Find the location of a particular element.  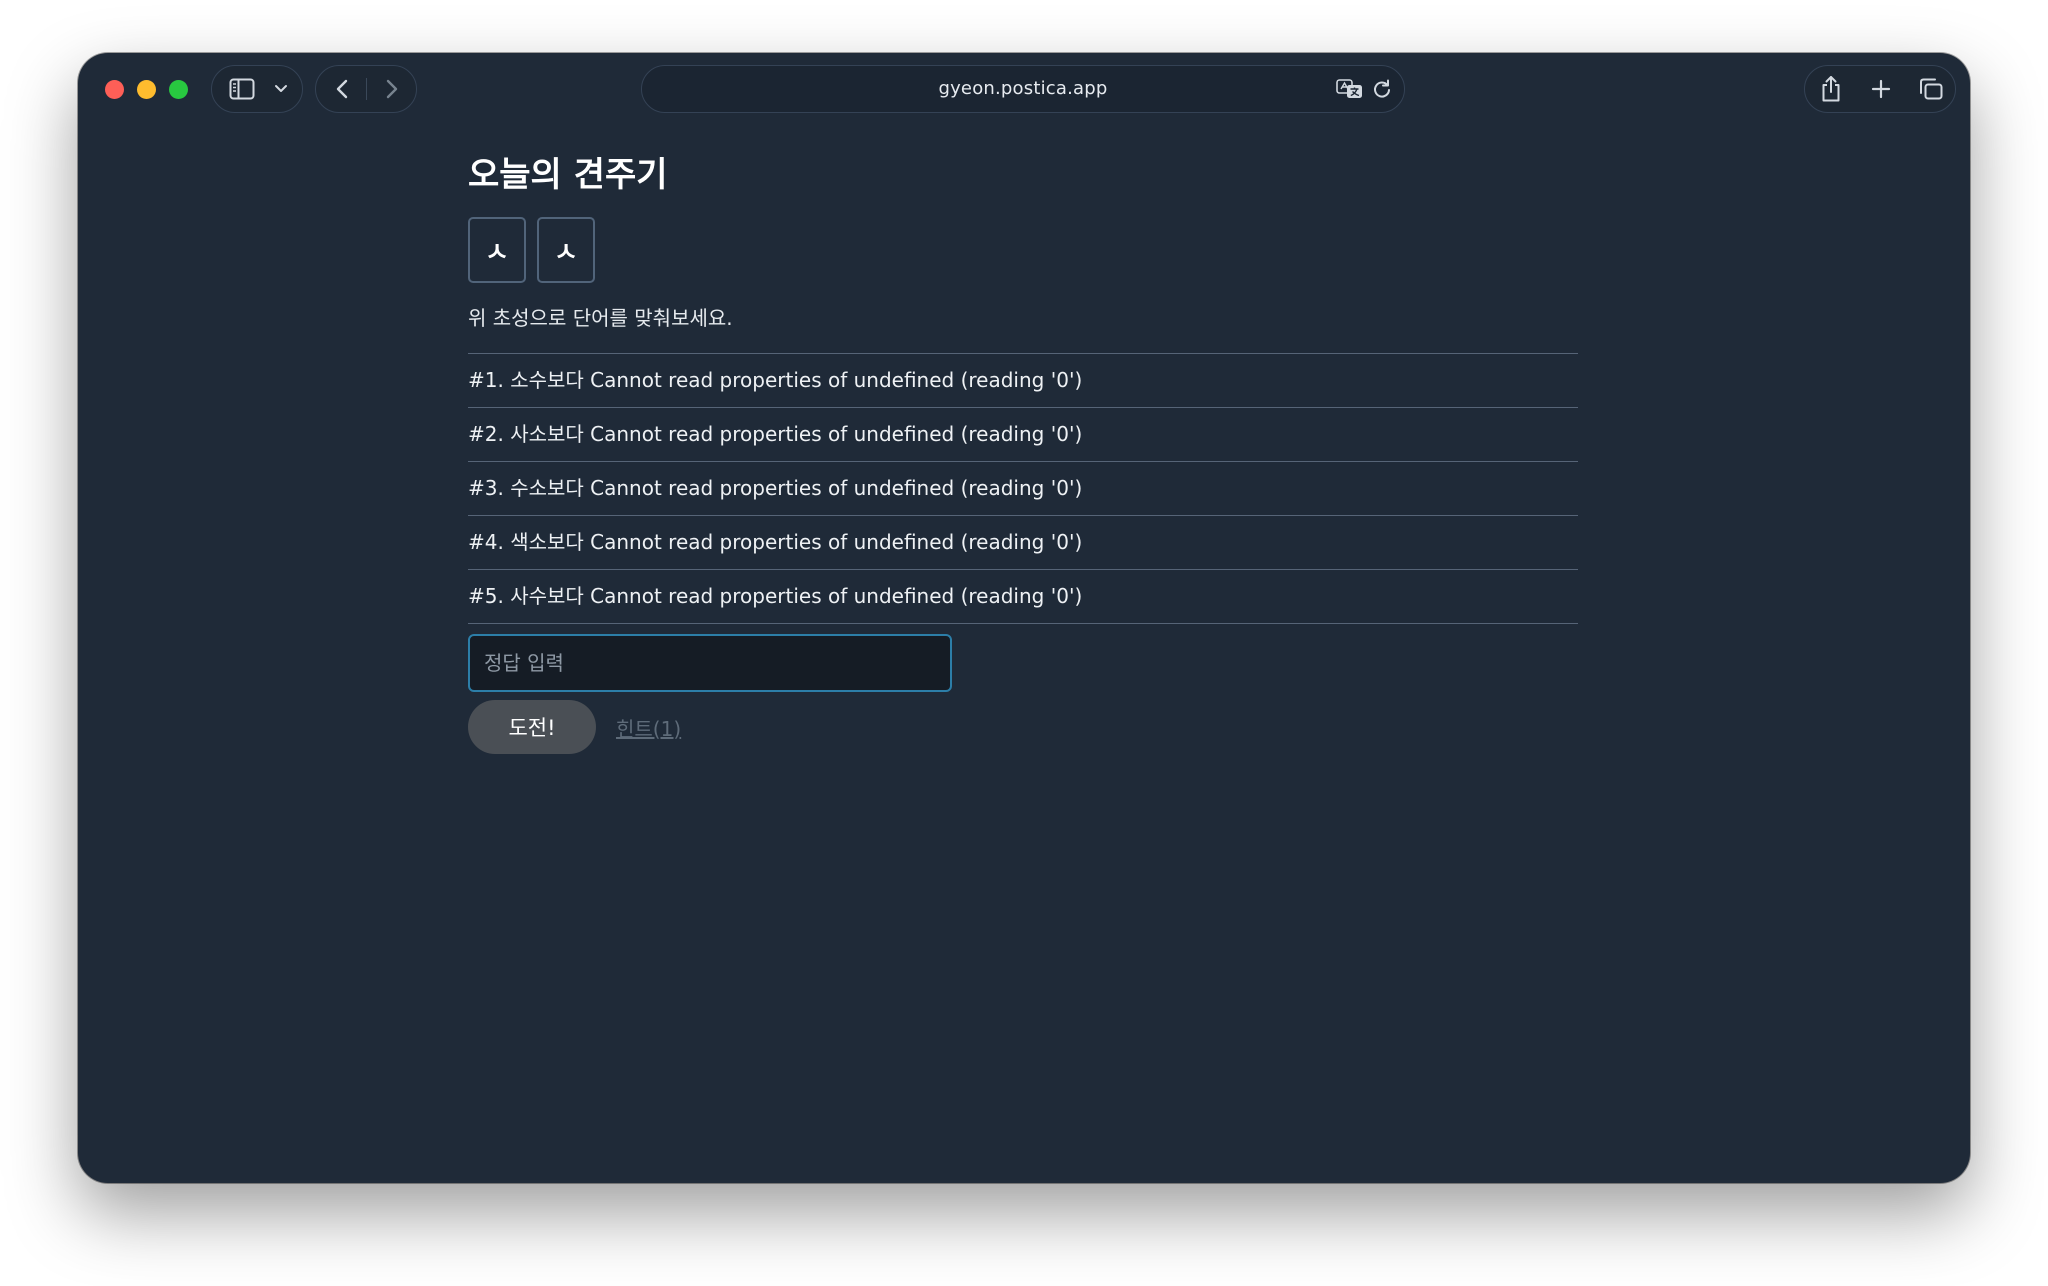

share-icon is located at coordinates (1831, 89).